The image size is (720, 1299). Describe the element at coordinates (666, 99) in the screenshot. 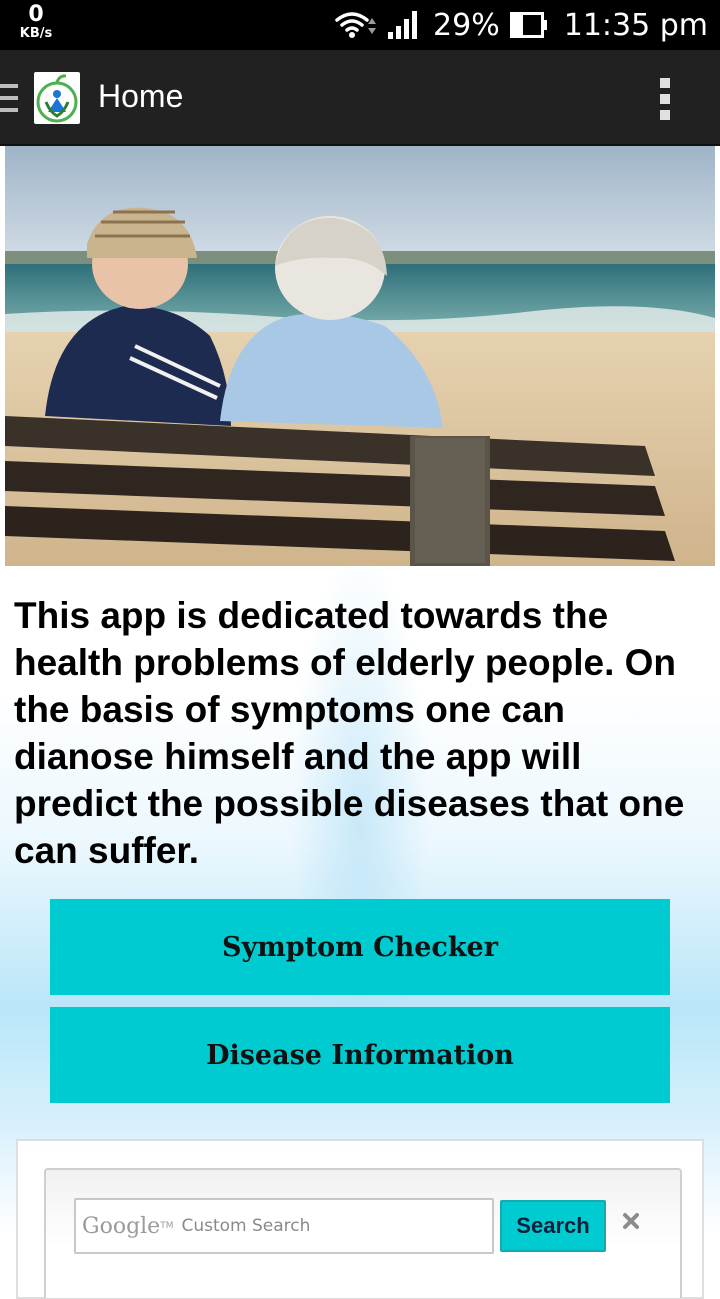

I see `overflow-menu-icon` at that location.